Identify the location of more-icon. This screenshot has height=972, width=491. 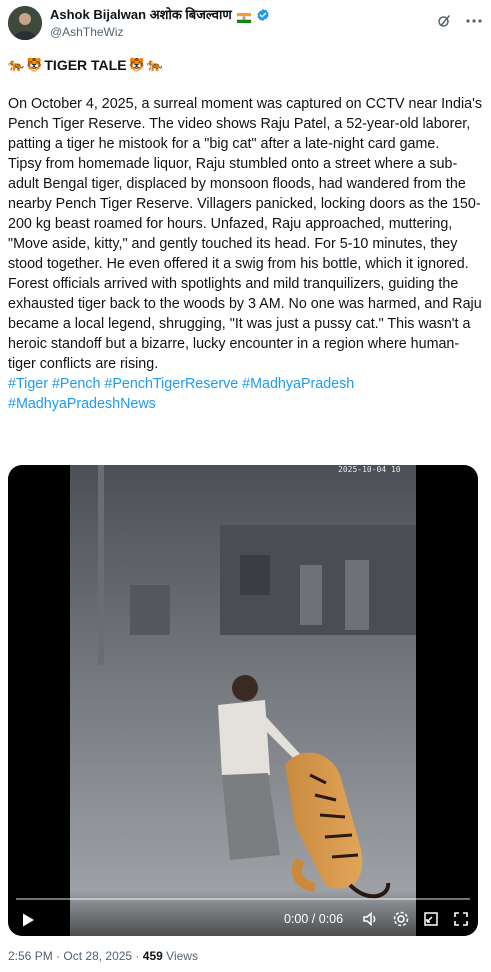
(474, 21).